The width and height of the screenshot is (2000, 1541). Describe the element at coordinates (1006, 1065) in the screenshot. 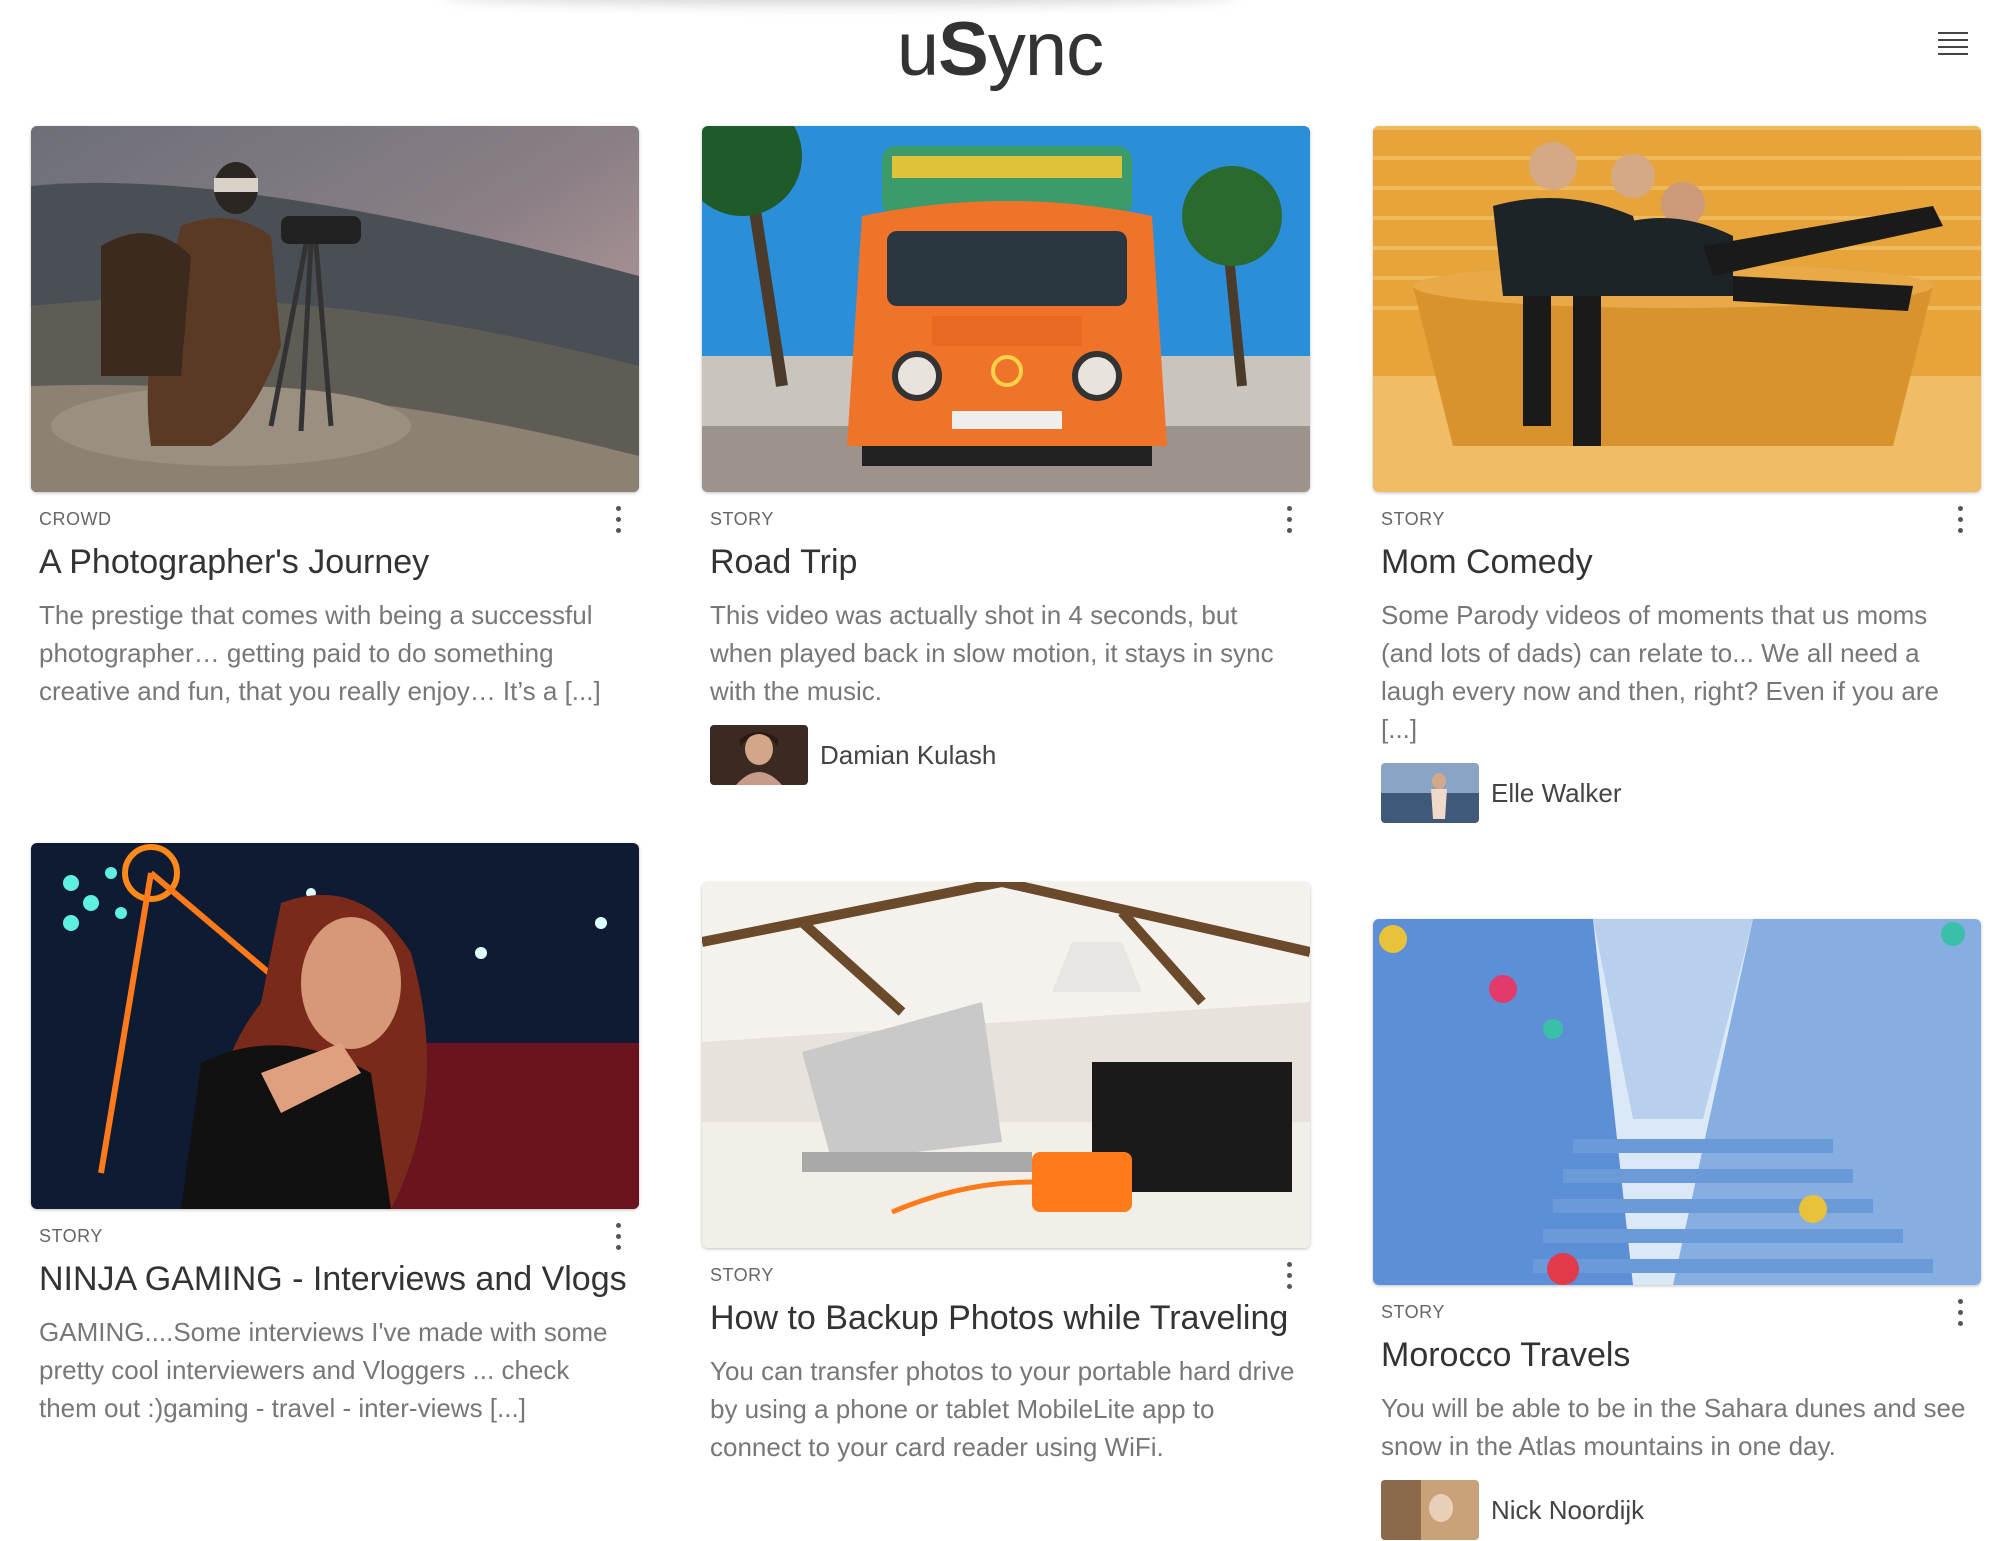

I see `card-image-backup-photos` at that location.